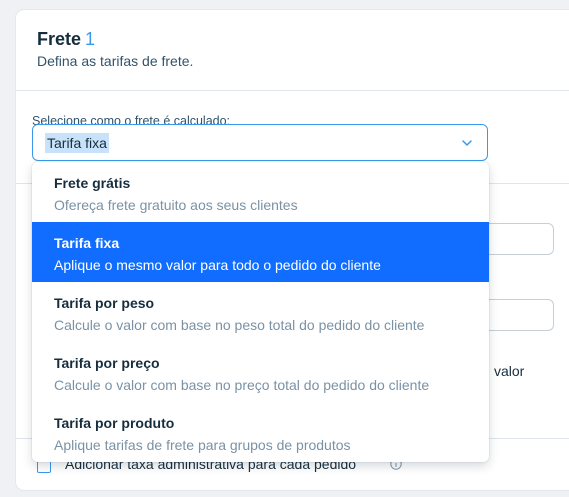 Image resolution: width=569 pixels, height=497 pixels. What do you see at coordinates (107, 363) in the screenshot?
I see `option-title: Tarifa por preço` at bounding box center [107, 363].